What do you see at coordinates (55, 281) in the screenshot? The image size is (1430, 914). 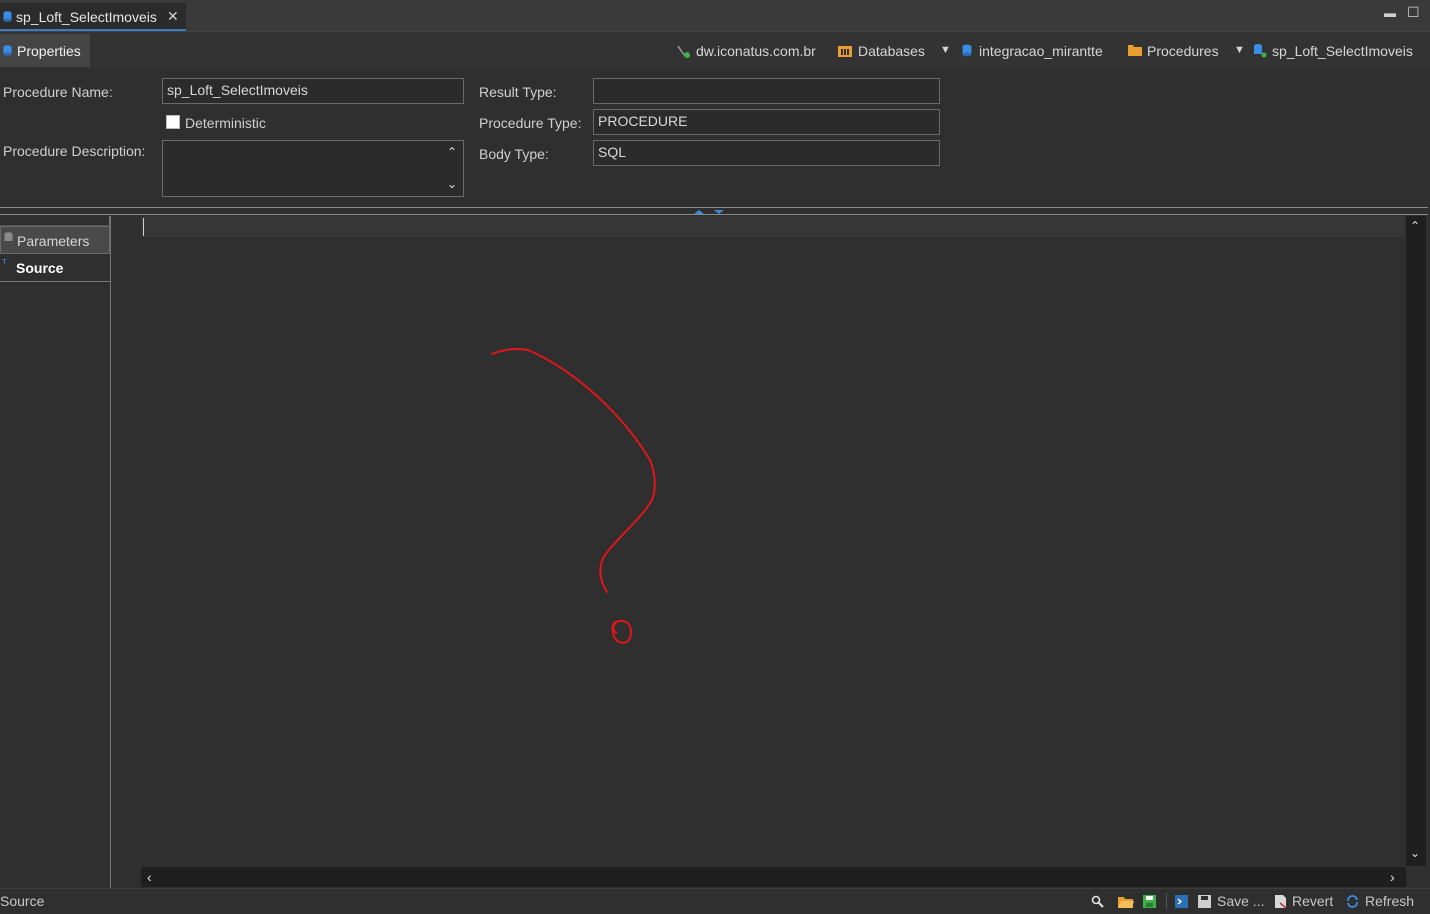 I see `side-tab-separator` at bounding box center [55, 281].